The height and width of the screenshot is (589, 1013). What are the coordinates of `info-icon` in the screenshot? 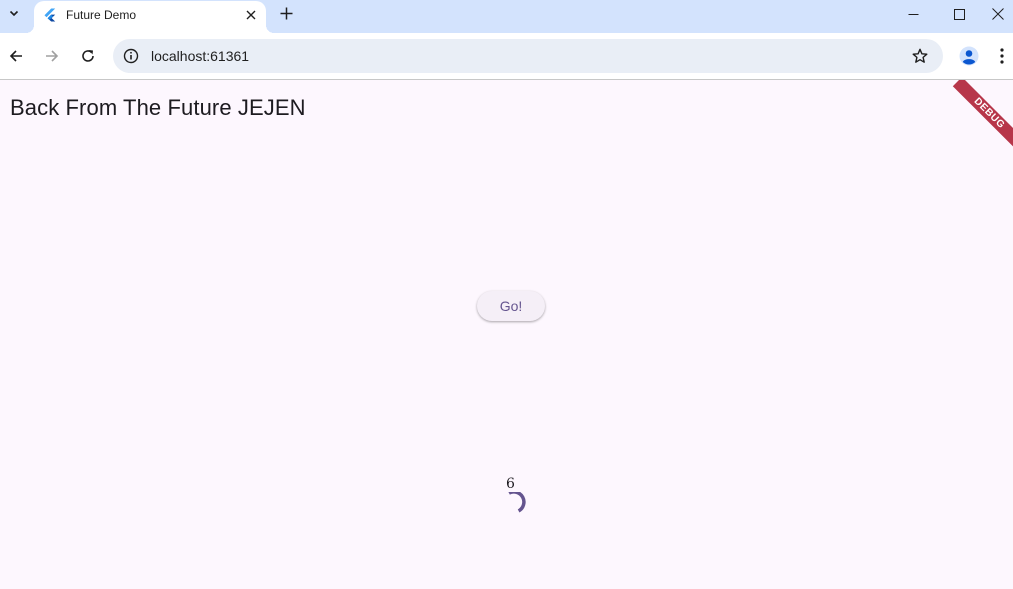 It's located at (131, 56).